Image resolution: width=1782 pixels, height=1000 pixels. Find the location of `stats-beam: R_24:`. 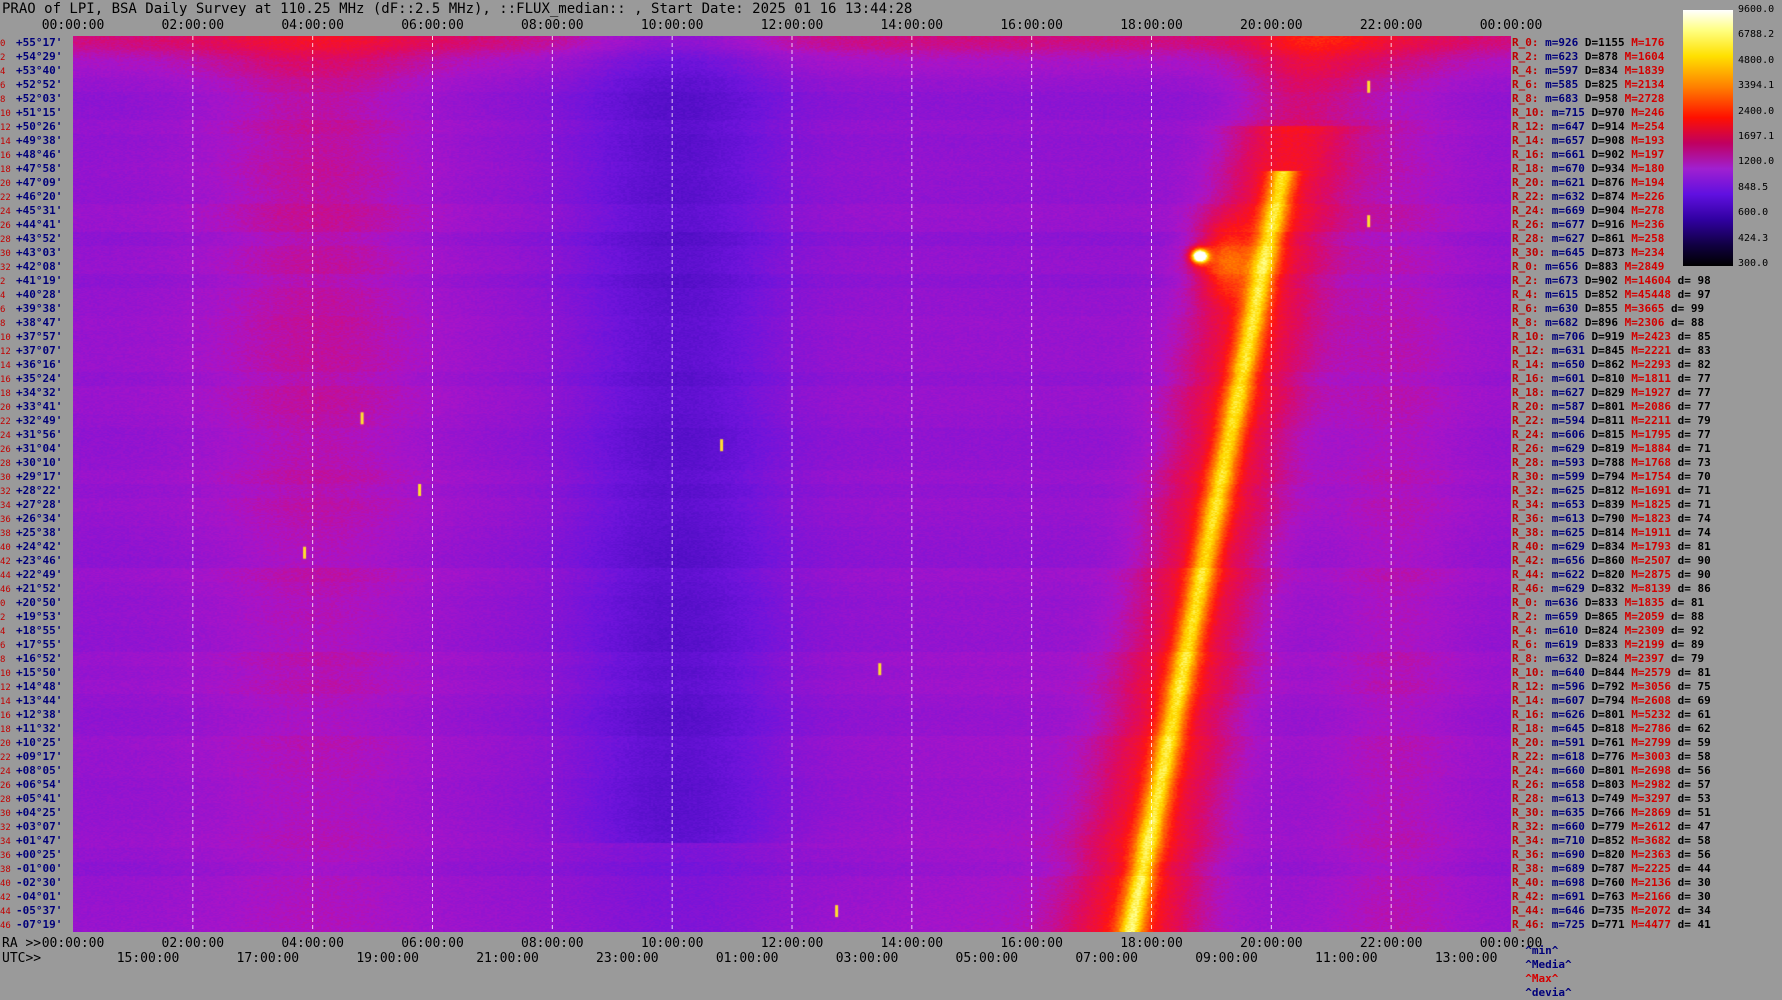

stats-beam: R_24: is located at coordinates (1529, 210).